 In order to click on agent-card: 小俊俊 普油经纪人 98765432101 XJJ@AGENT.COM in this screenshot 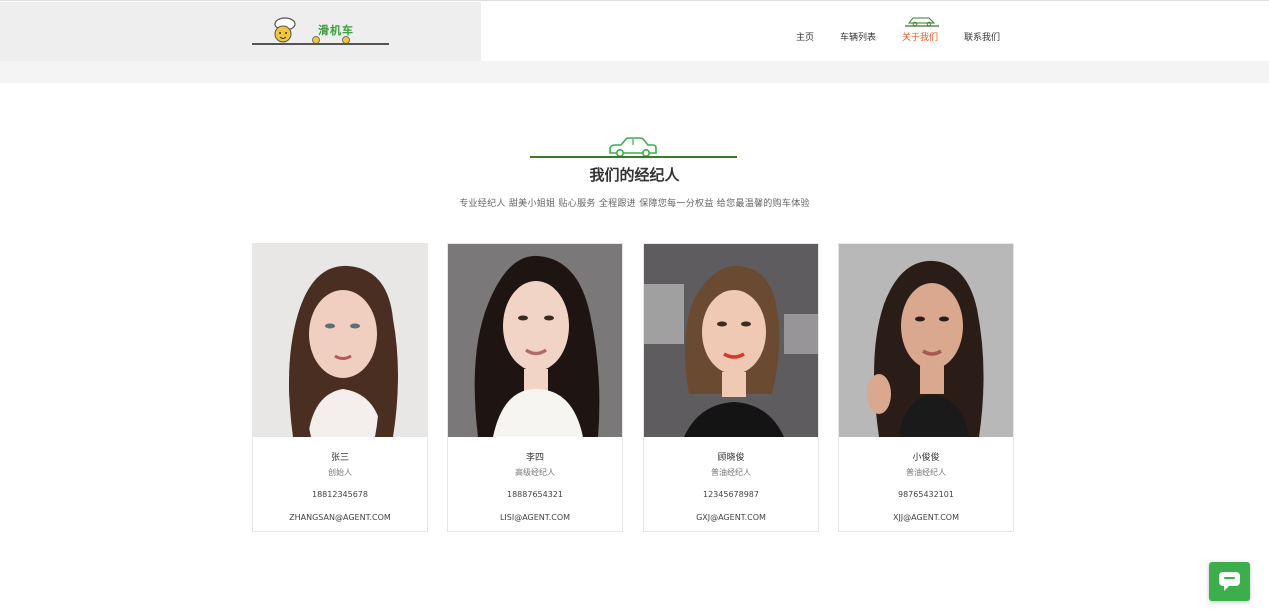, I will do `click(926, 387)`.